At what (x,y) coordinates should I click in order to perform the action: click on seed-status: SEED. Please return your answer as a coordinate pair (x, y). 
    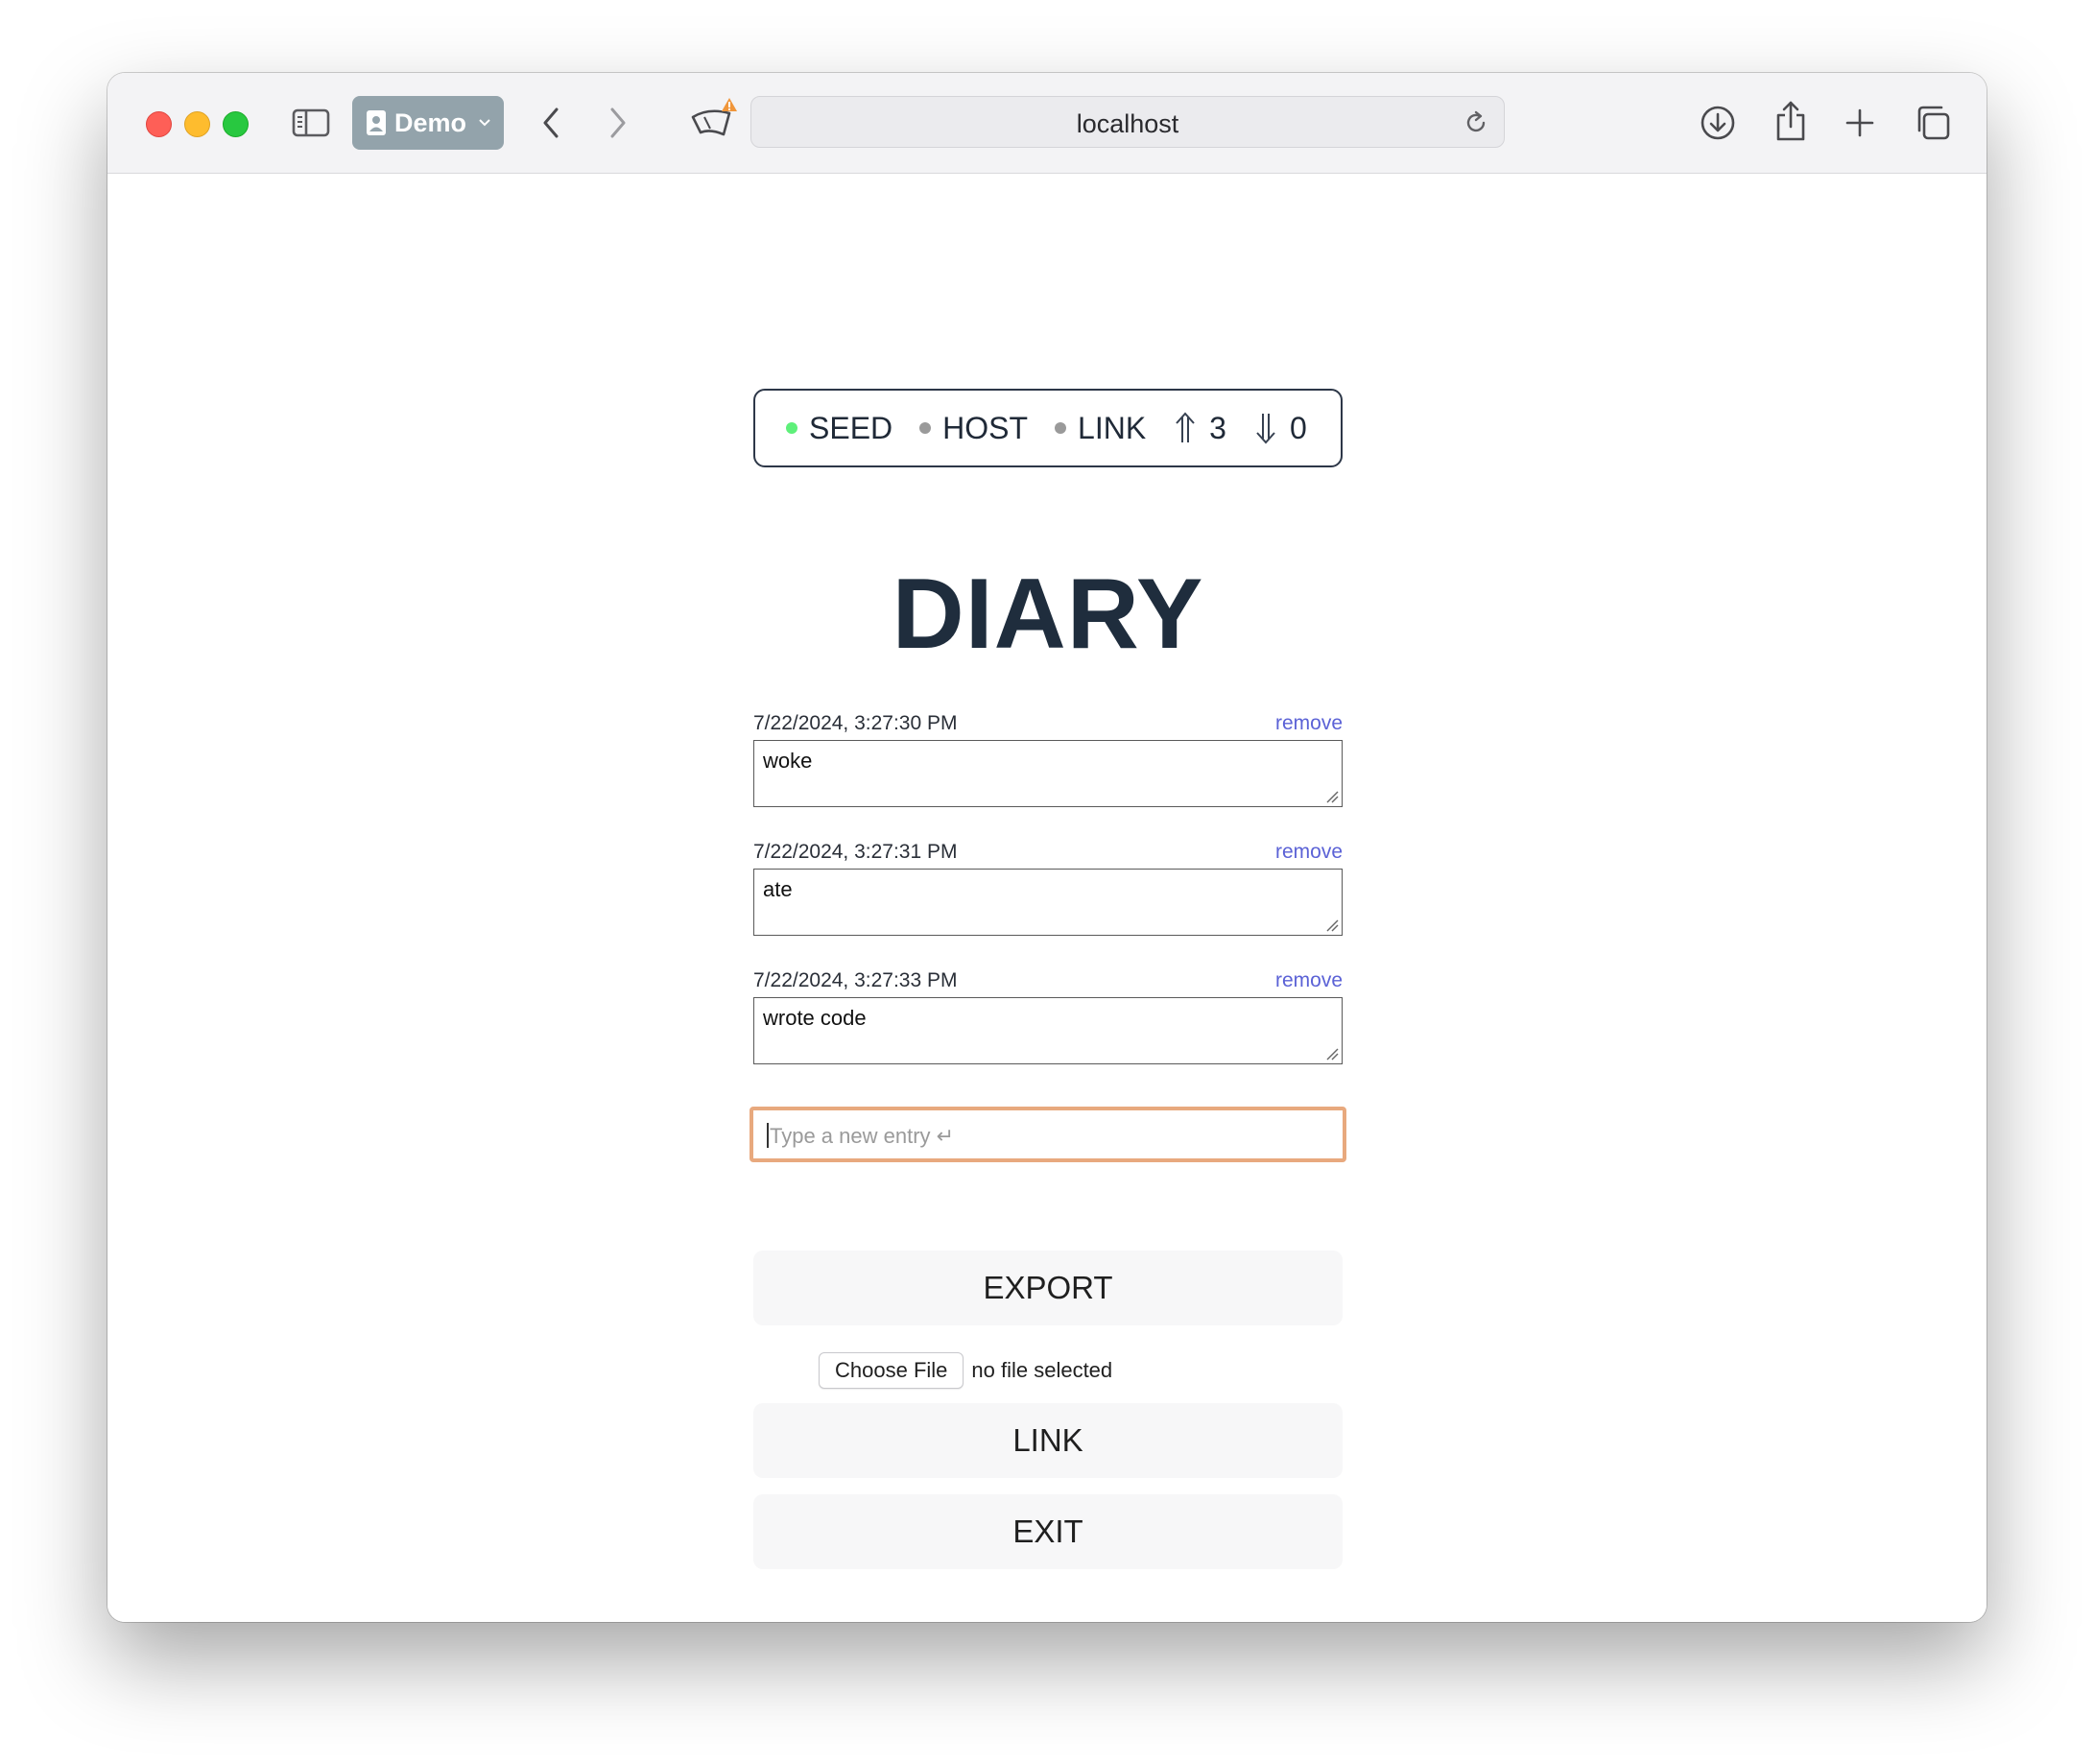
    Looking at the image, I should click on (839, 428).